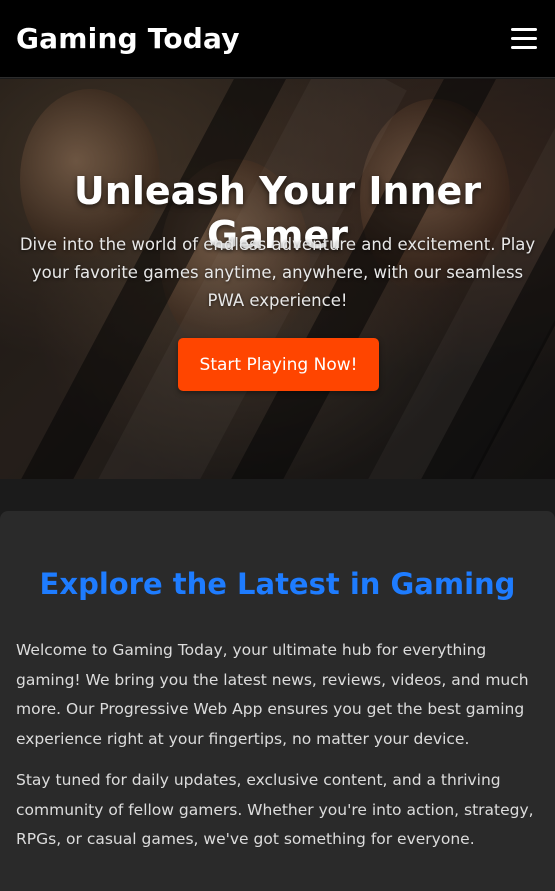 The height and width of the screenshot is (891, 555). I want to click on brand-title: Gaming Today, so click(128, 38).